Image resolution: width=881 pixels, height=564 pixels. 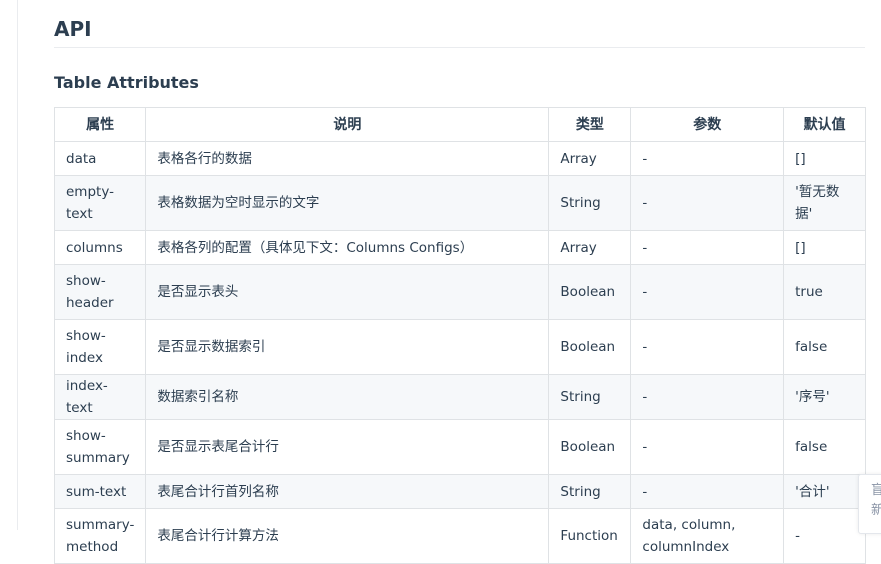 I want to click on table-row: data 表格各行的数据 Array - [], so click(x=459, y=158).